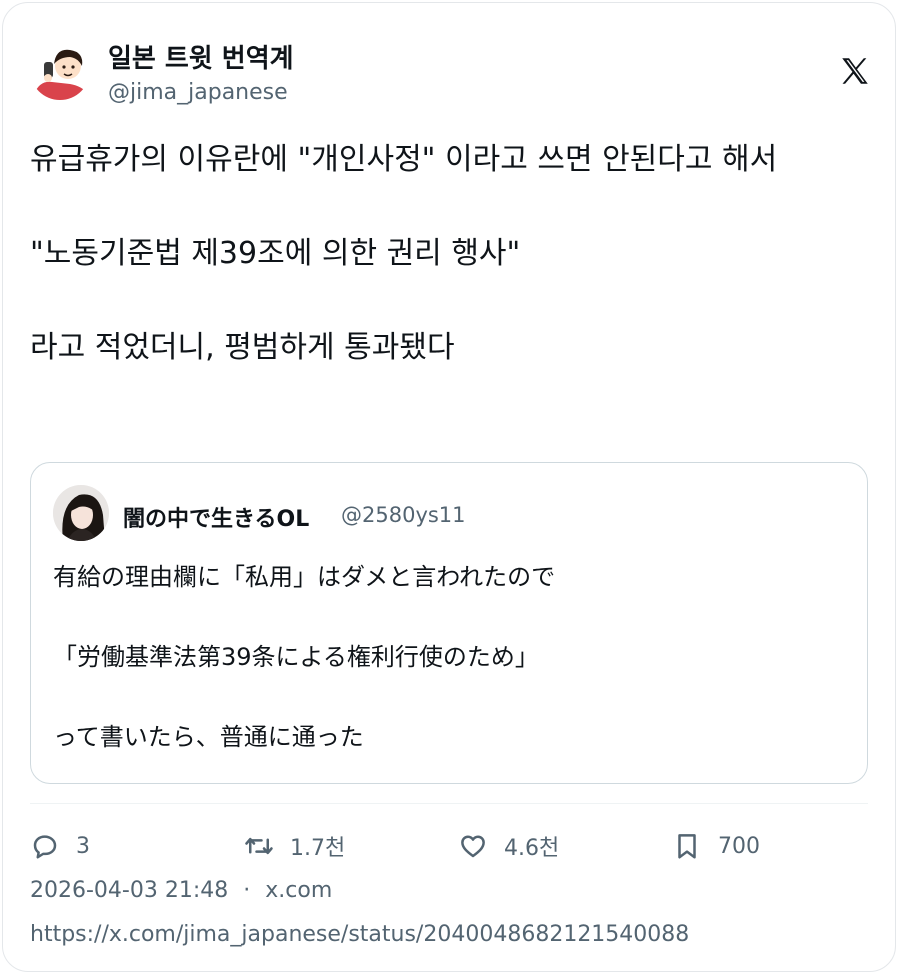 The width and height of the screenshot is (900, 976). I want to click on quoted-author-name: 闇の中で生きるOL, so click(216, 519).